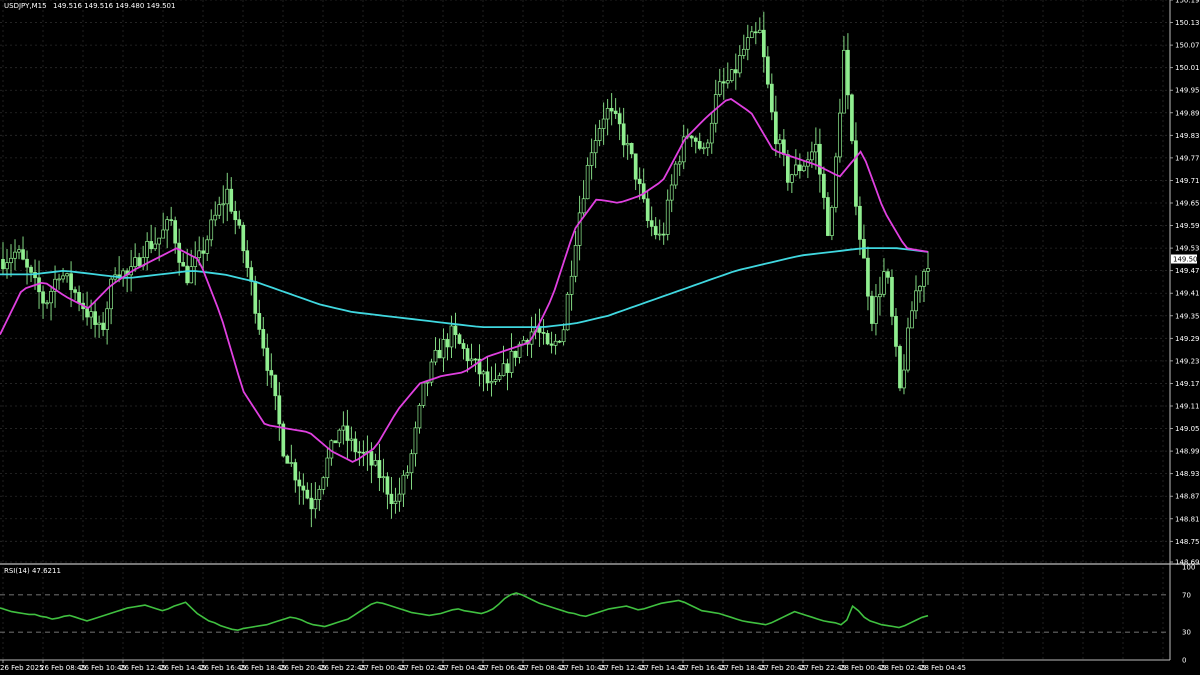 This screenshot has height=675, width=1200. I want to click on price-tick-label: 149.110, so click(1187, 406).